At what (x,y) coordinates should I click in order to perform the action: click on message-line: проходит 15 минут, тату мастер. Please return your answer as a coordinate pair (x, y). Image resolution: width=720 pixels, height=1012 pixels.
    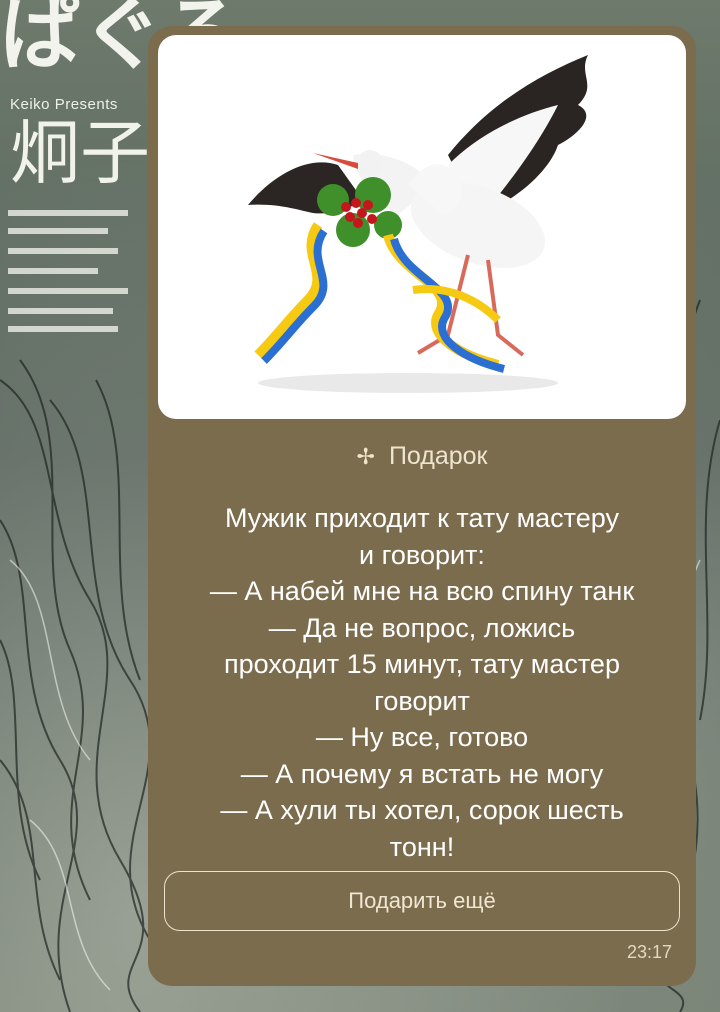
    Looking at the image, I should click on (422, 664).